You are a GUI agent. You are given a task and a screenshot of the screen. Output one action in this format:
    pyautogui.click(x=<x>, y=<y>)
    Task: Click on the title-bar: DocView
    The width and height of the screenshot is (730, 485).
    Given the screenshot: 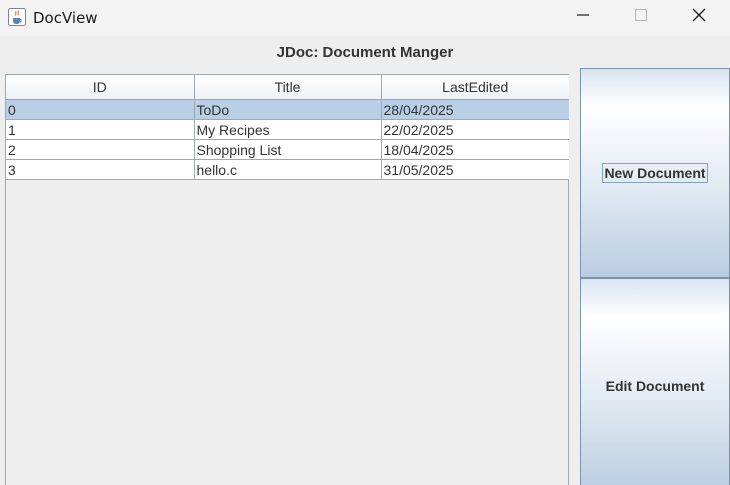 What is the action you would take?
    pyautogui.click(x=365, y=18)
    